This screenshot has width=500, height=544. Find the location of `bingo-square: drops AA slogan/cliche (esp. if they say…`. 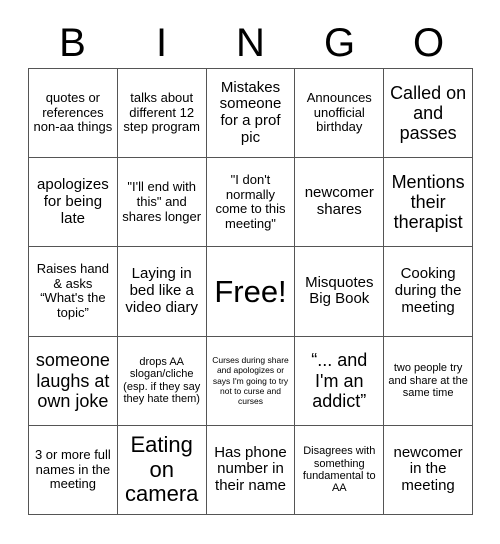

bingo-square: drops AA slogan/cliche (esp. if they say… is located at coordinates (162, 381).